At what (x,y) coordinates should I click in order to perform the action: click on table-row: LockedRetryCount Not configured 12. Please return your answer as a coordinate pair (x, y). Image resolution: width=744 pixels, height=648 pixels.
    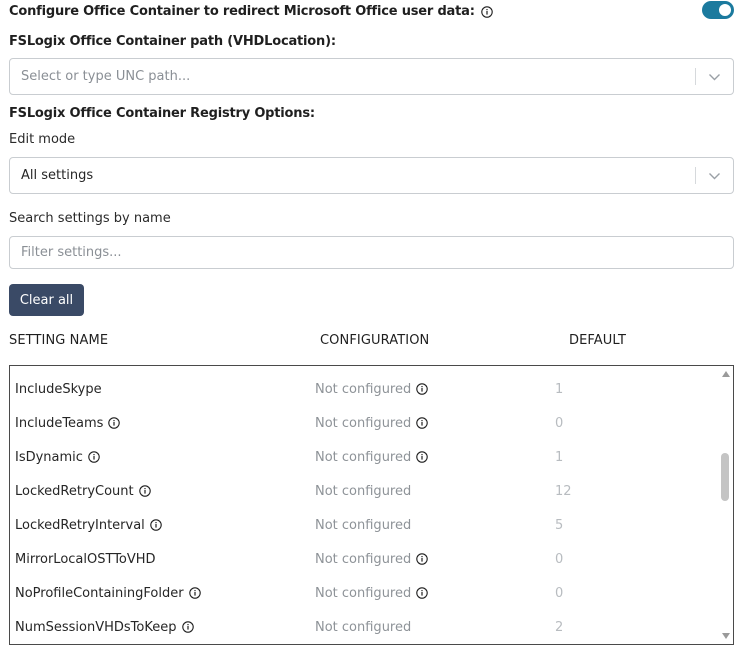
    Looking at the image, I should click on (364, 491).